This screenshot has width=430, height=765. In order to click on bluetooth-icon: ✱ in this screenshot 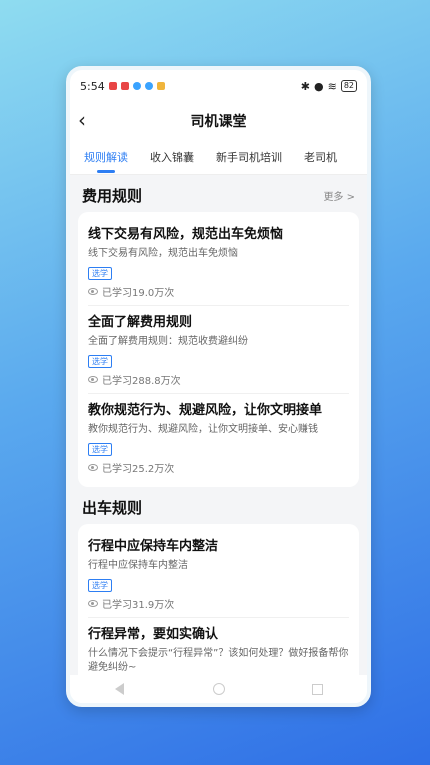, I will do `click(305, 86)`.